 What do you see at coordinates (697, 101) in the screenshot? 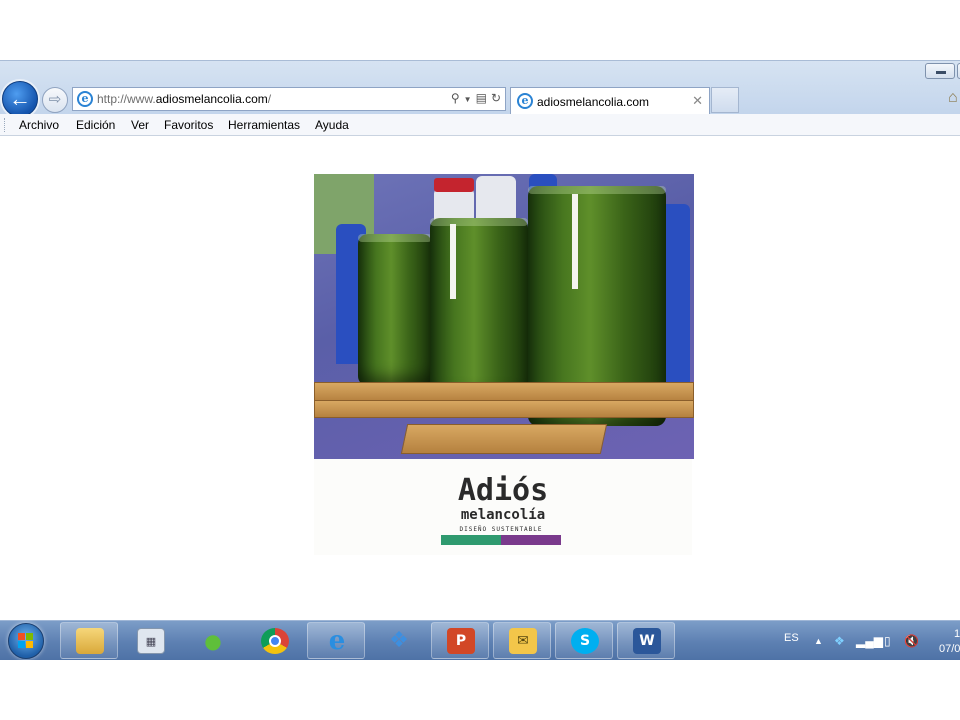
I see `close-icon: ✕` at bounding box center [697, 101].